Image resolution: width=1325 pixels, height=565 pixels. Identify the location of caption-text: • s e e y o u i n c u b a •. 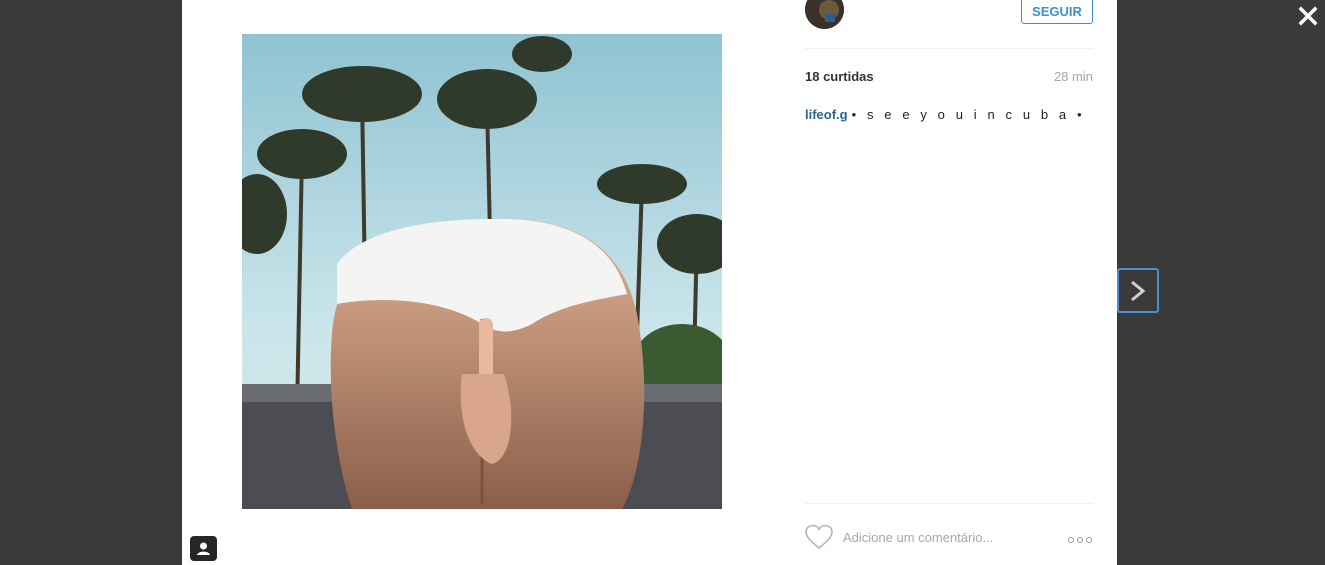
(968, 114).